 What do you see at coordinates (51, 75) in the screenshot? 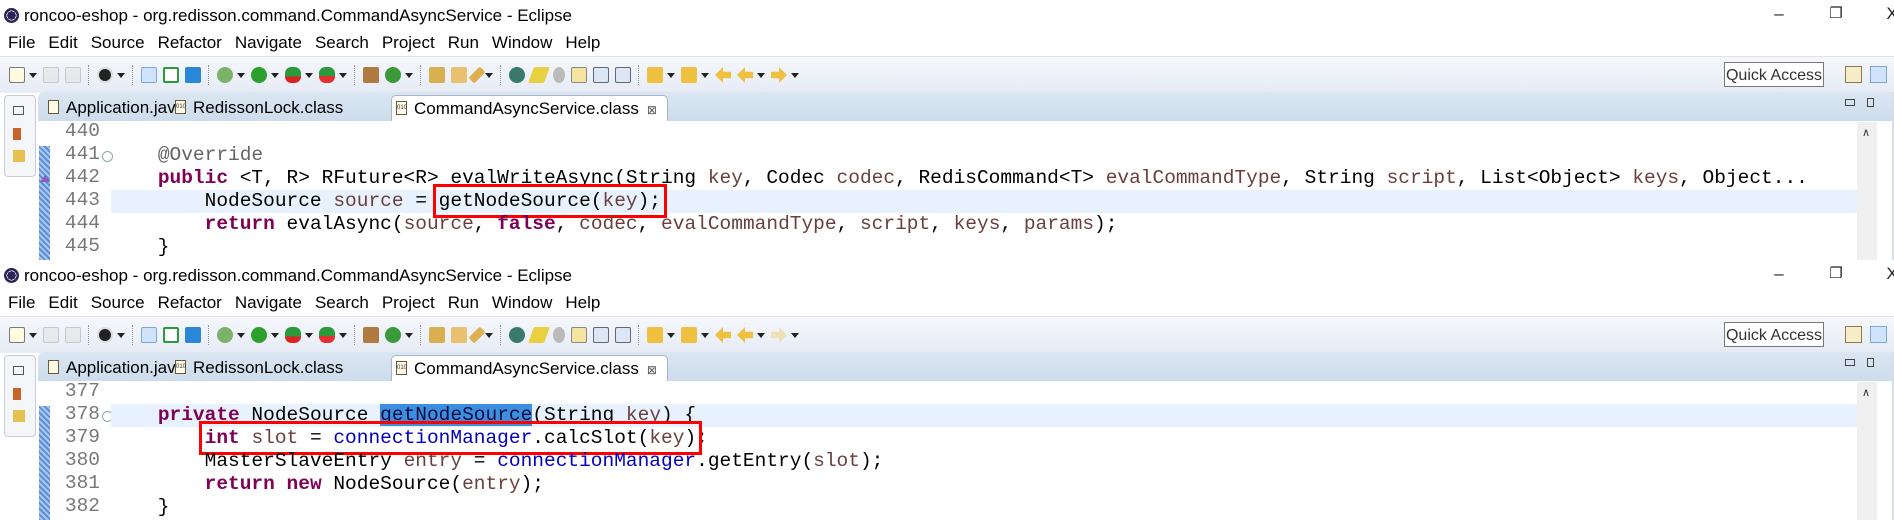
I see `save-icon` at bounding box center [51, 75].